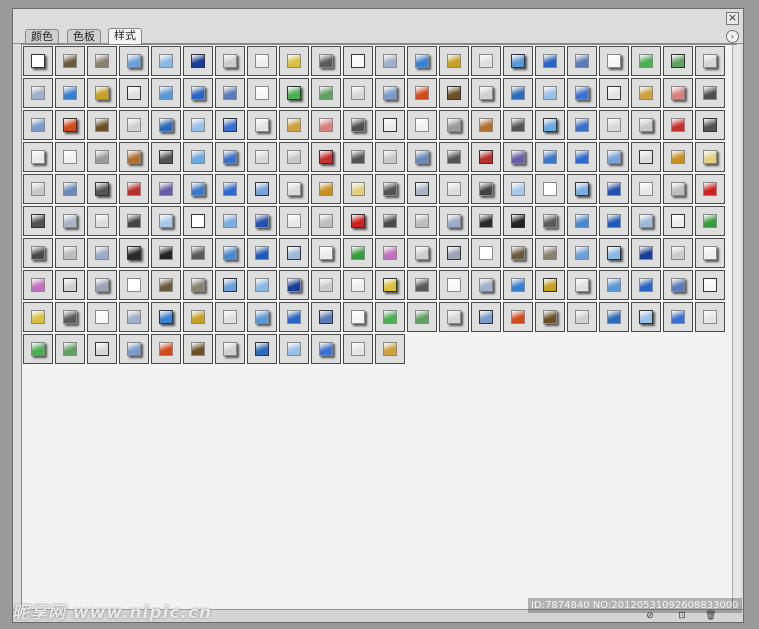 This screenshot has height=629, width=759. What do you see at coordinates (125, 36) in the screenshot?
I see `tab-styles: 样式` at bounding box center [125, 36].